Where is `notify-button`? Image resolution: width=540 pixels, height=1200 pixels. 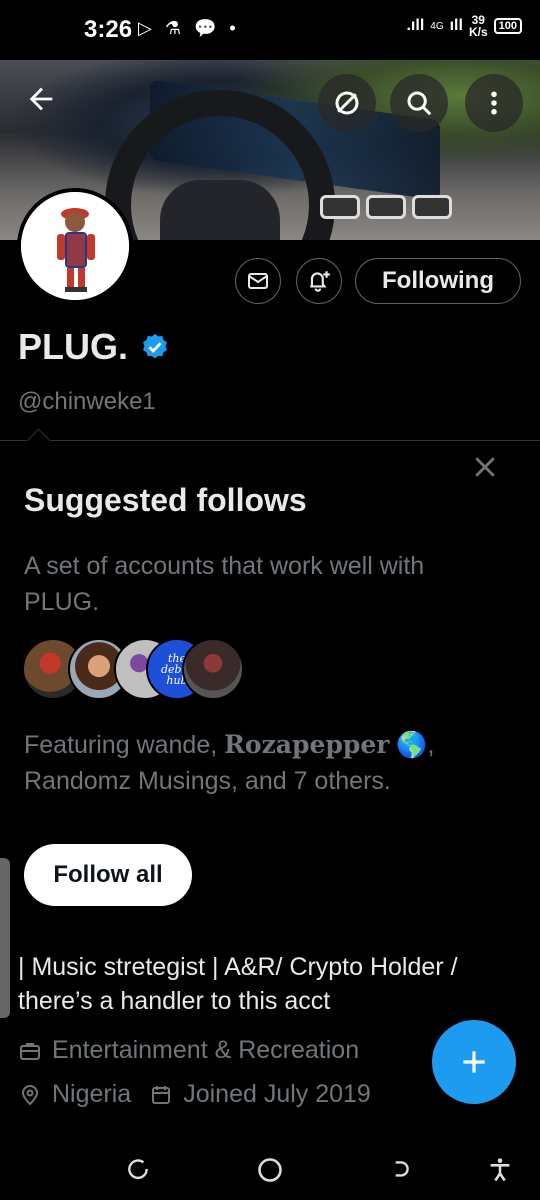 notify-button is located at coordinates (319, 281).